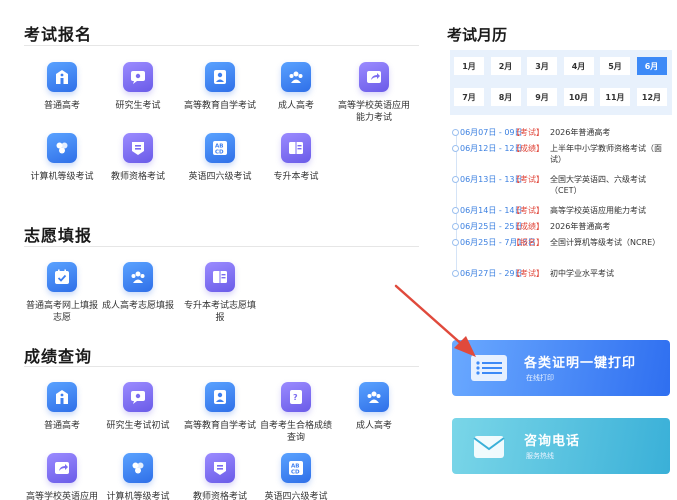 This screenshot has height=500, width=677. I want to click on book-open-icon, so click(296, 148).